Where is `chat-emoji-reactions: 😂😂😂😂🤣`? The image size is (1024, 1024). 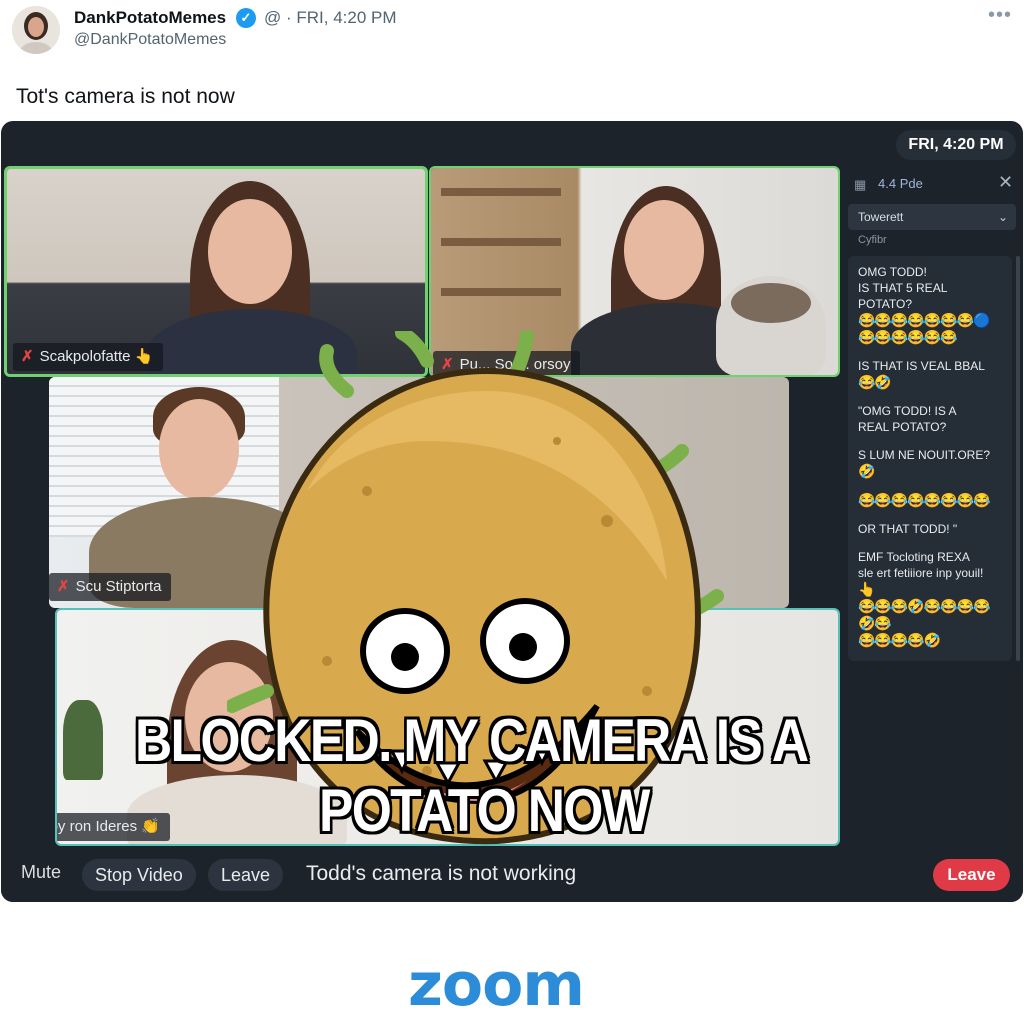 chat-emoji-reactions: 😂😂😂😂🤣 is located at coordinates (899, 640).